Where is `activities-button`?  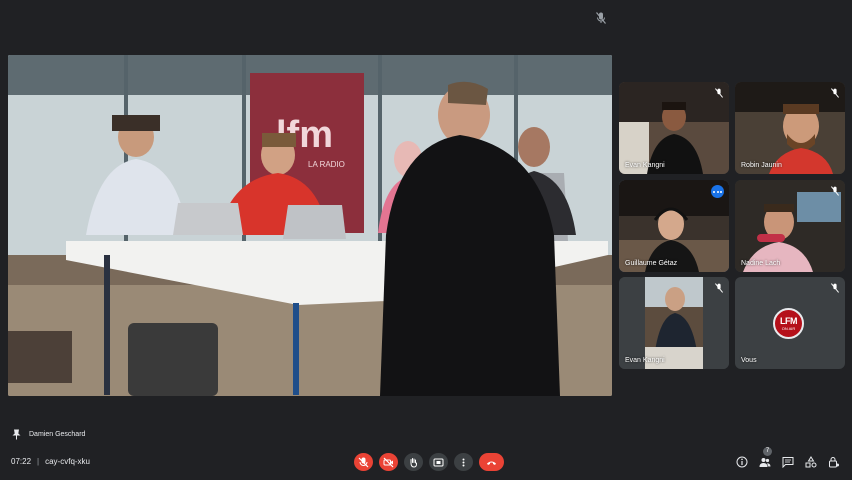 activities-button is located at coordinates (811, 461).